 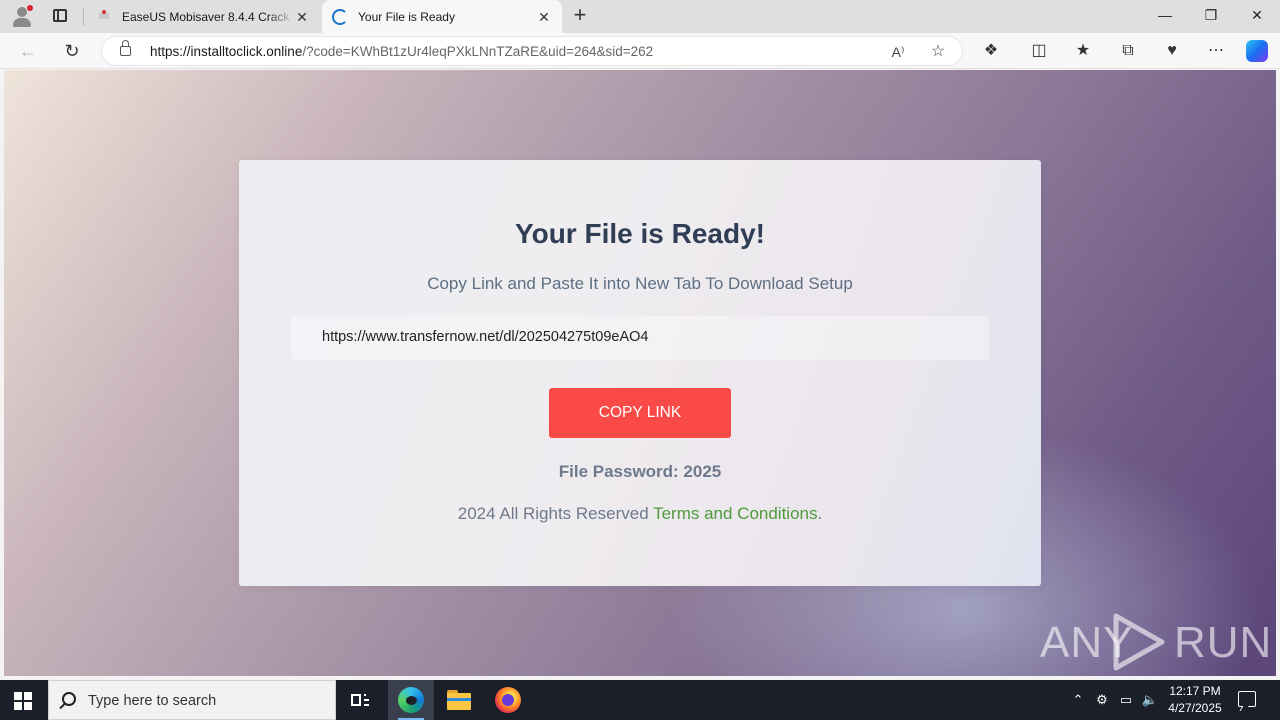 I want to click on easeus-favicon-icon, so click(x=104, y=17).